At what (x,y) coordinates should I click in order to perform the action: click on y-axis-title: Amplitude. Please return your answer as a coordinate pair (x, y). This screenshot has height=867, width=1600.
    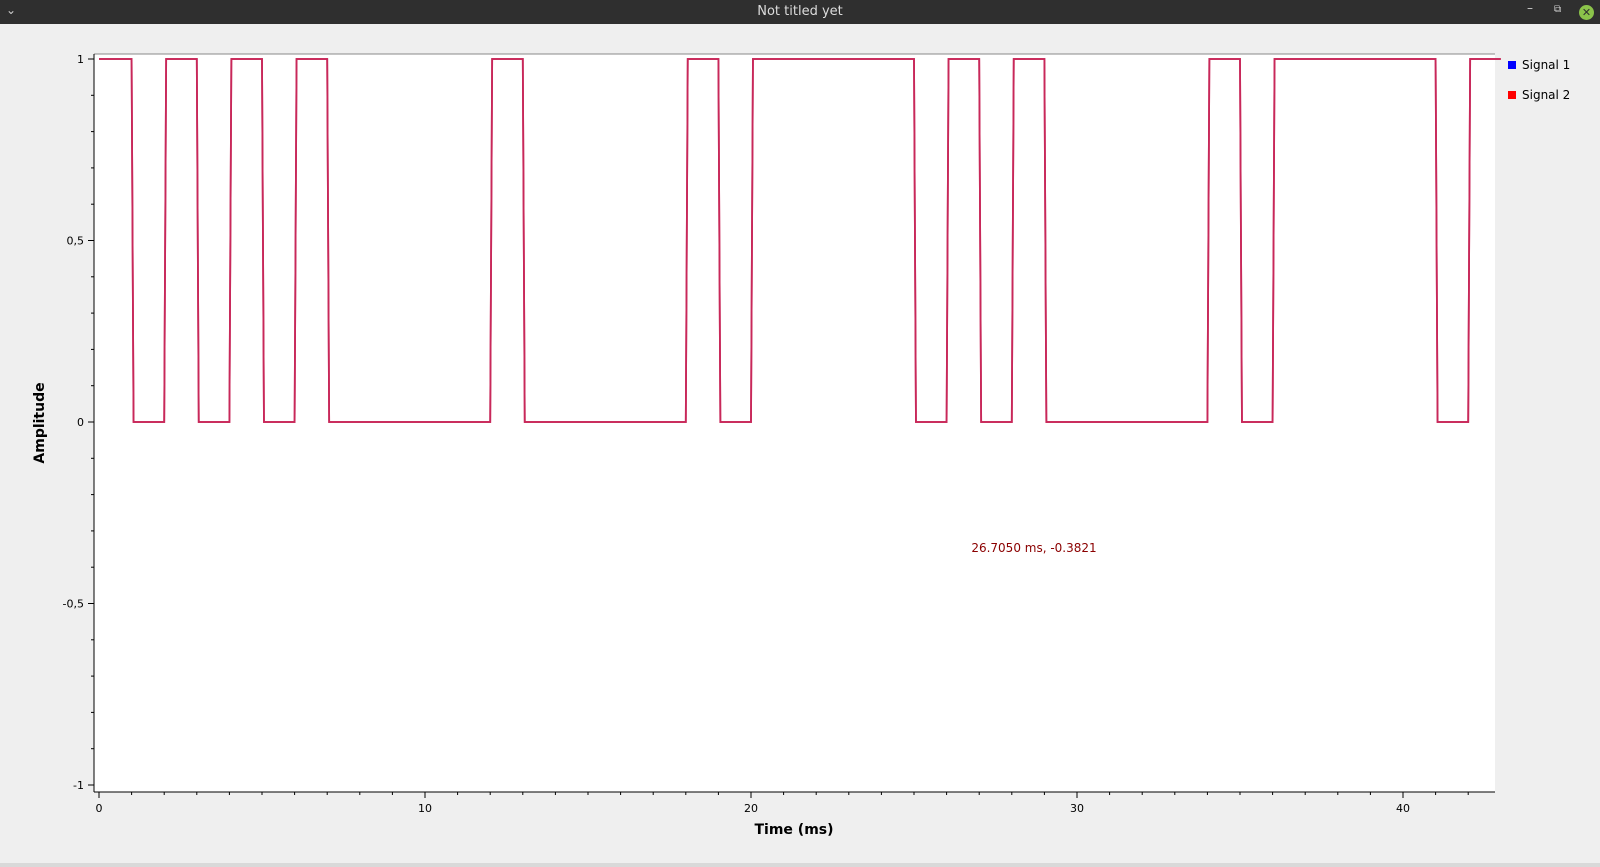
    Looking at the image, I should click on (40, 422).